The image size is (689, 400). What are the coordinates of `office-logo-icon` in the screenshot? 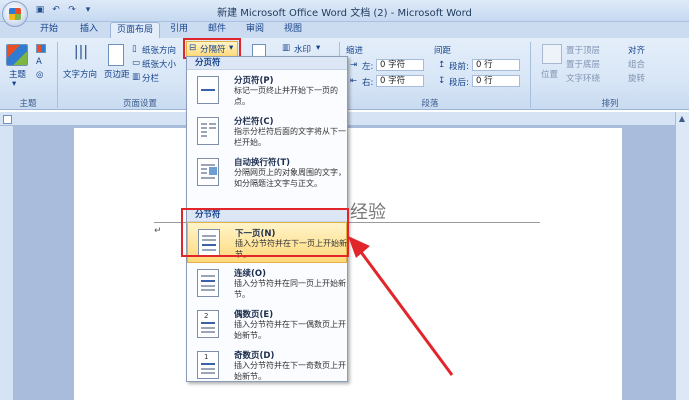 It's located at (15, 14).